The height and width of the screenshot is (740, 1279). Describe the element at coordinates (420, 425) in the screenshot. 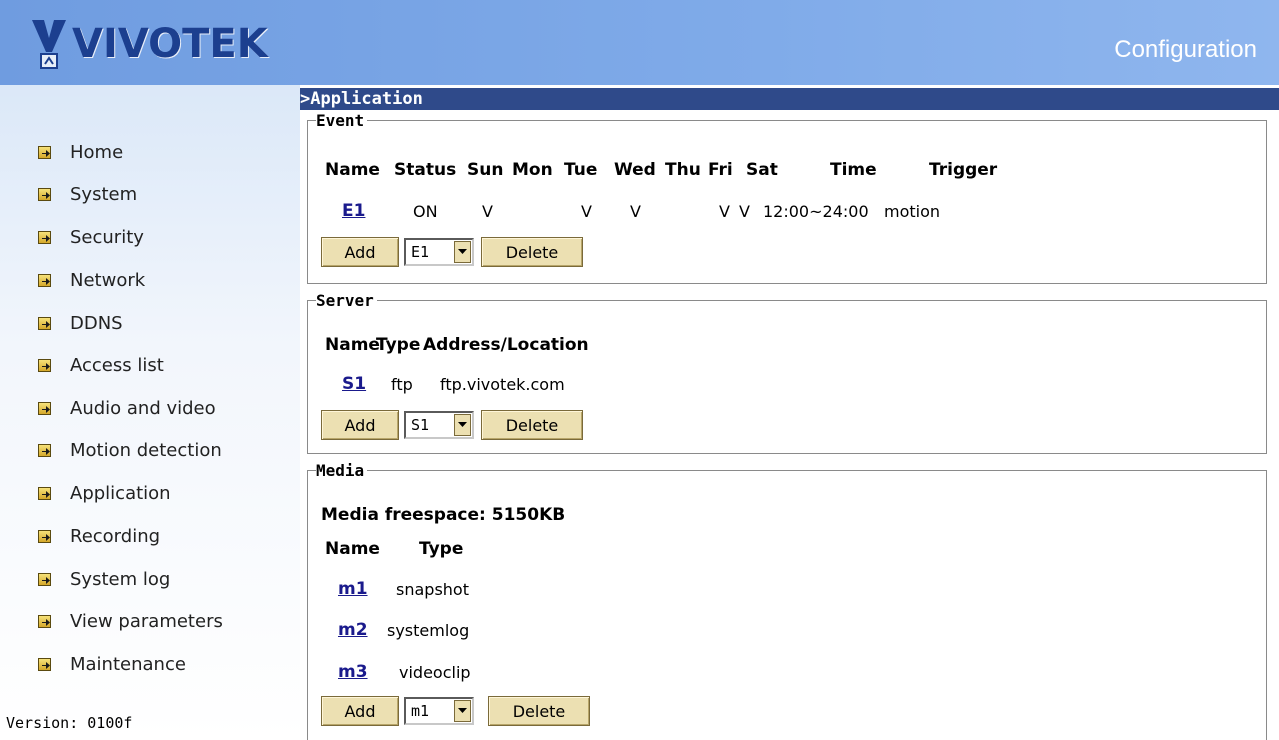

I see `server-select-value: S1` at that location.